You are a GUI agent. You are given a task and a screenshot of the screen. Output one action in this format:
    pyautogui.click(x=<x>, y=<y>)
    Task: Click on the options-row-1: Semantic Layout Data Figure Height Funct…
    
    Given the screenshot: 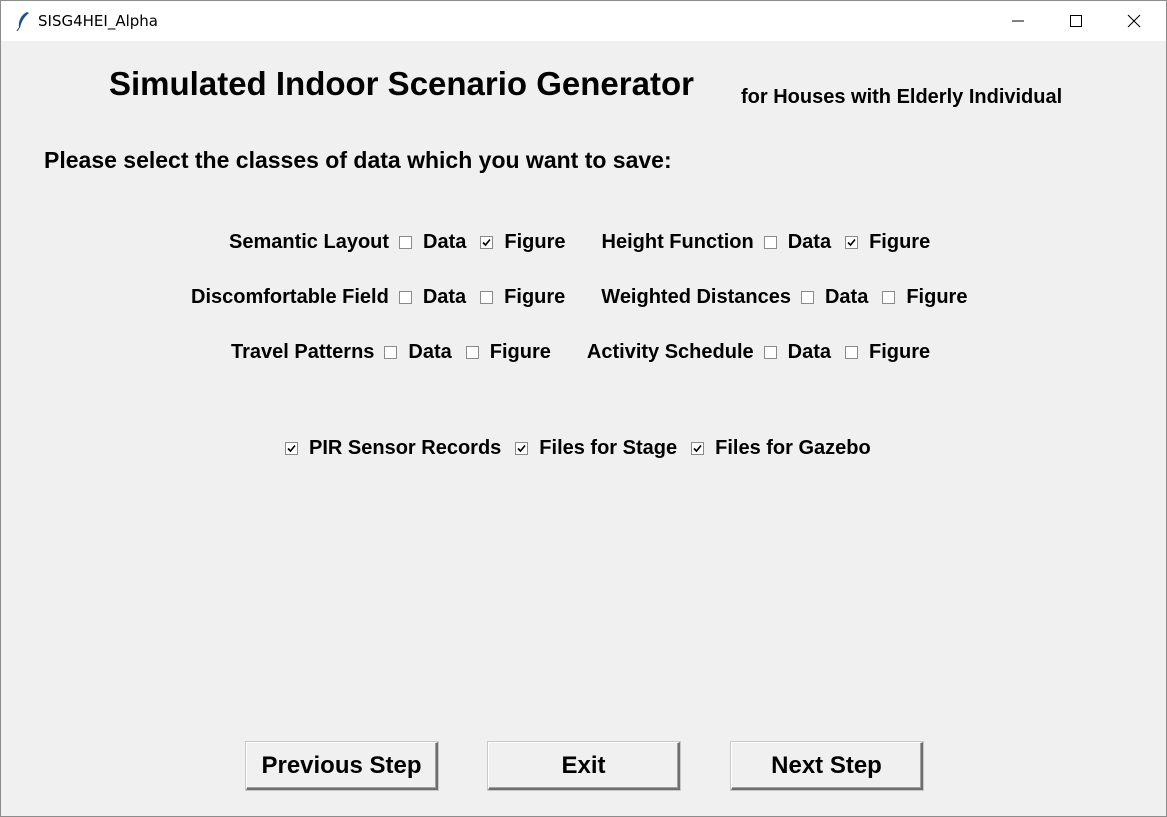 What is the action you would take?
    pyautogui.click(x=586, y=242)
    